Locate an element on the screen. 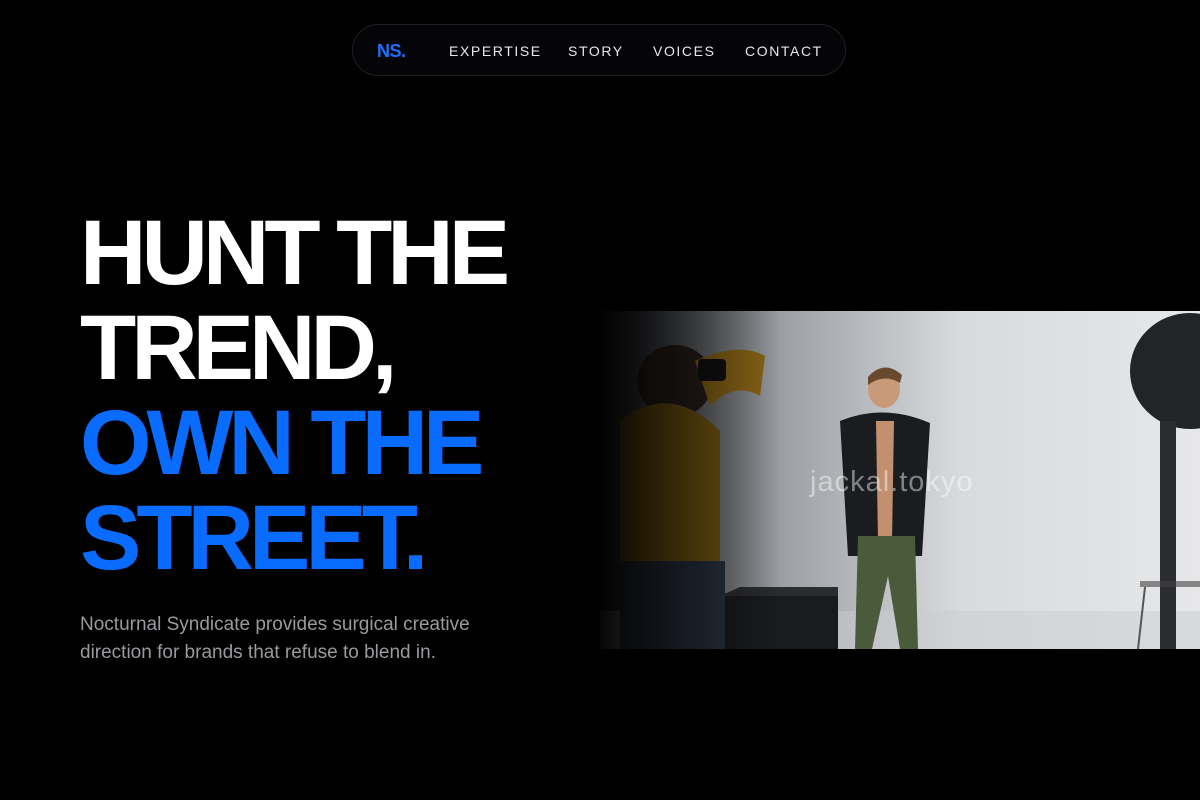 The width and height of the screenshot is (1200, 800). headline-line-1: HUNT THE is located at coordinates (295, 253).